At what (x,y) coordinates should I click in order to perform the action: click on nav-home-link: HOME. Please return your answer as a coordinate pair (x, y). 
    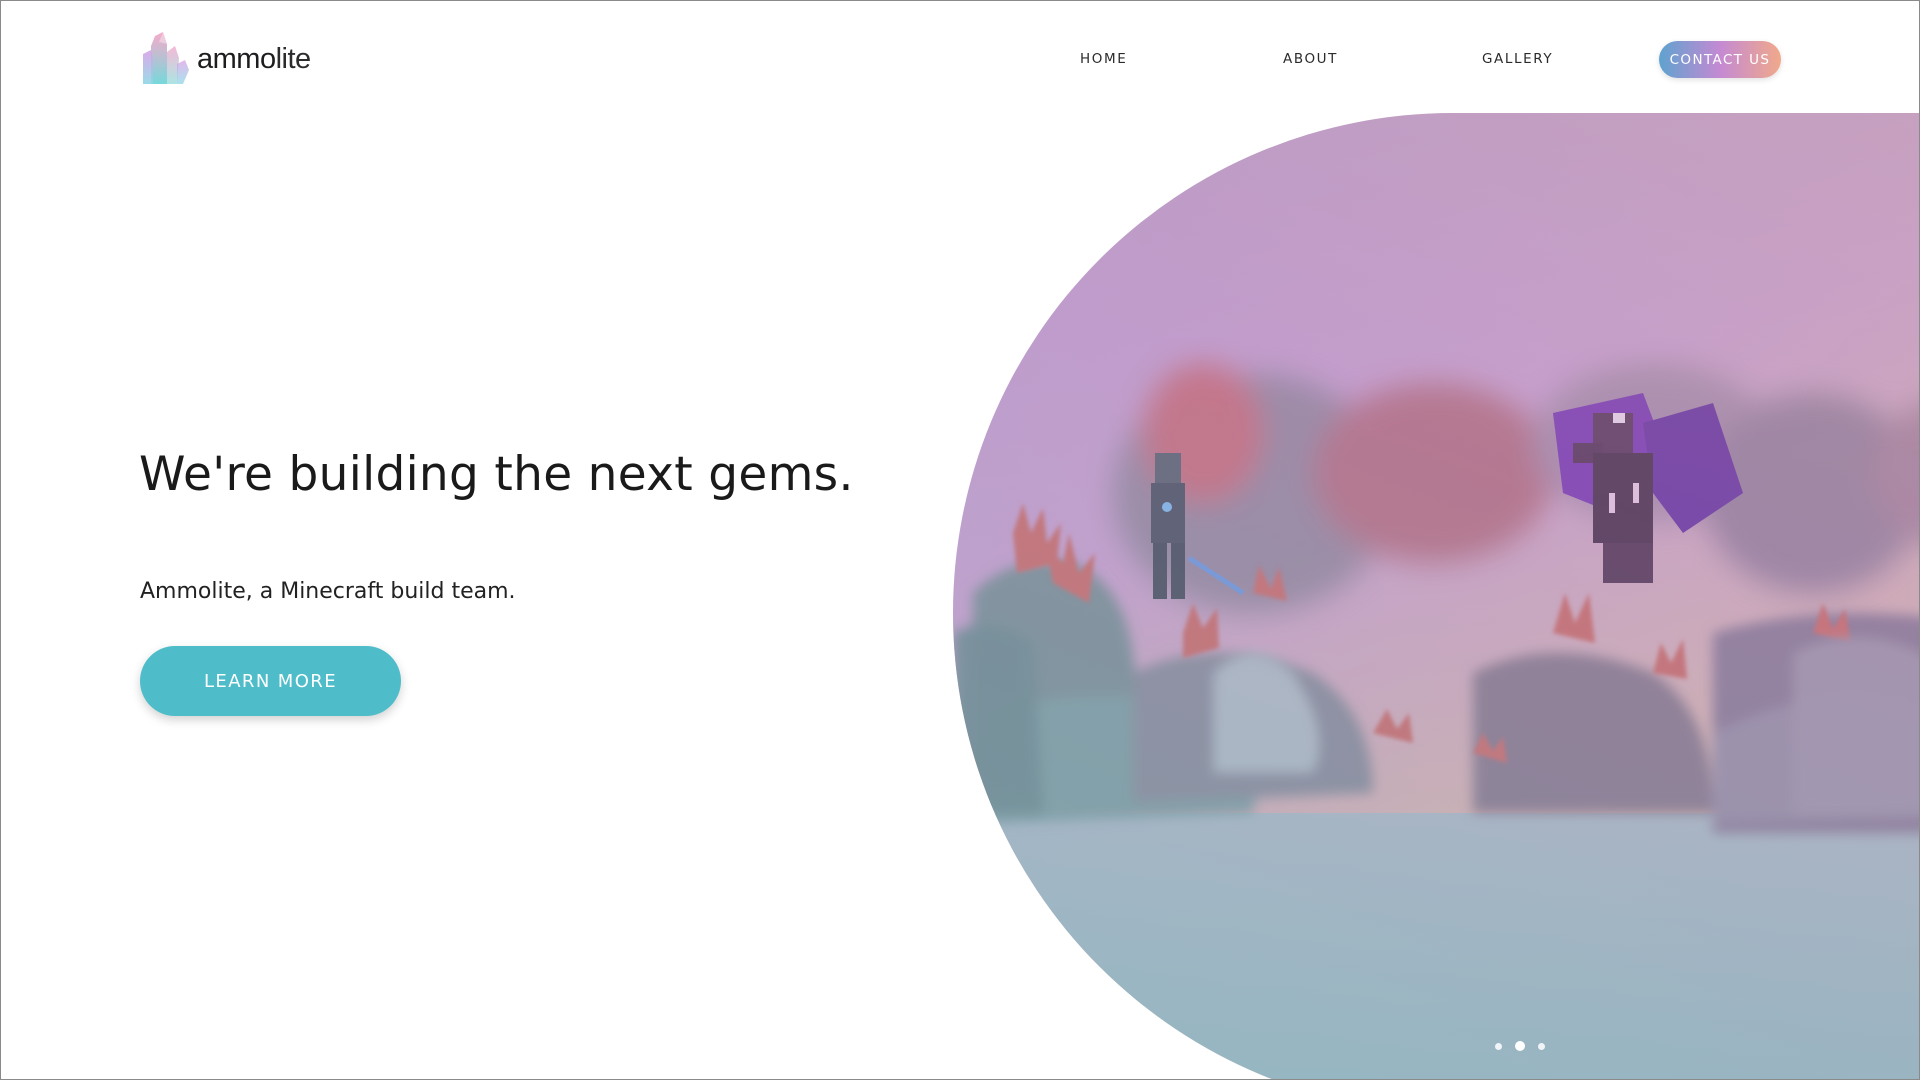
    Looking at the image, I should click on (1103, 59).